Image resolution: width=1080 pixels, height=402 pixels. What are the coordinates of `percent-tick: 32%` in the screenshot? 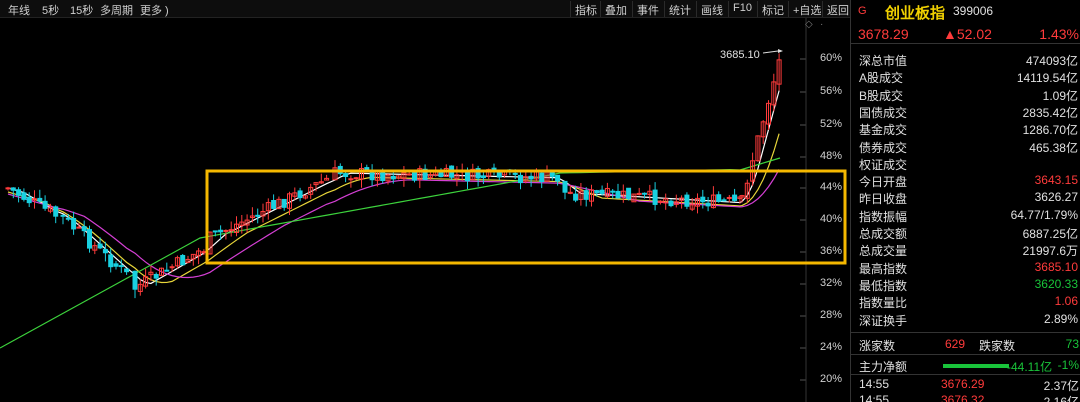 It's located at (830, 283).